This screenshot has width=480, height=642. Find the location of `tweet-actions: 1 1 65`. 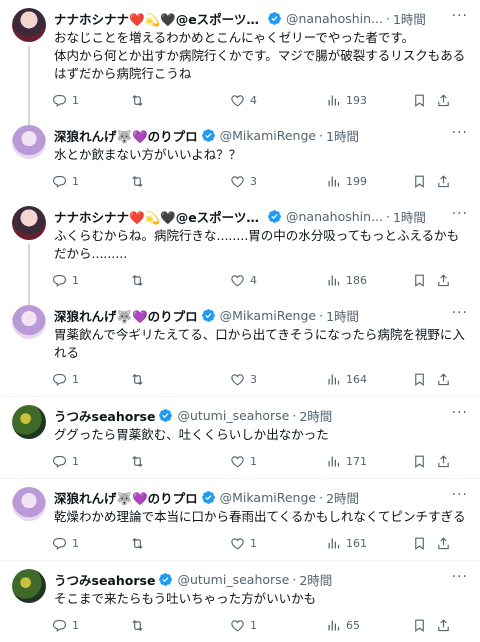

tweet-actions: 1 1 65 is located at coordinates (260, 625).